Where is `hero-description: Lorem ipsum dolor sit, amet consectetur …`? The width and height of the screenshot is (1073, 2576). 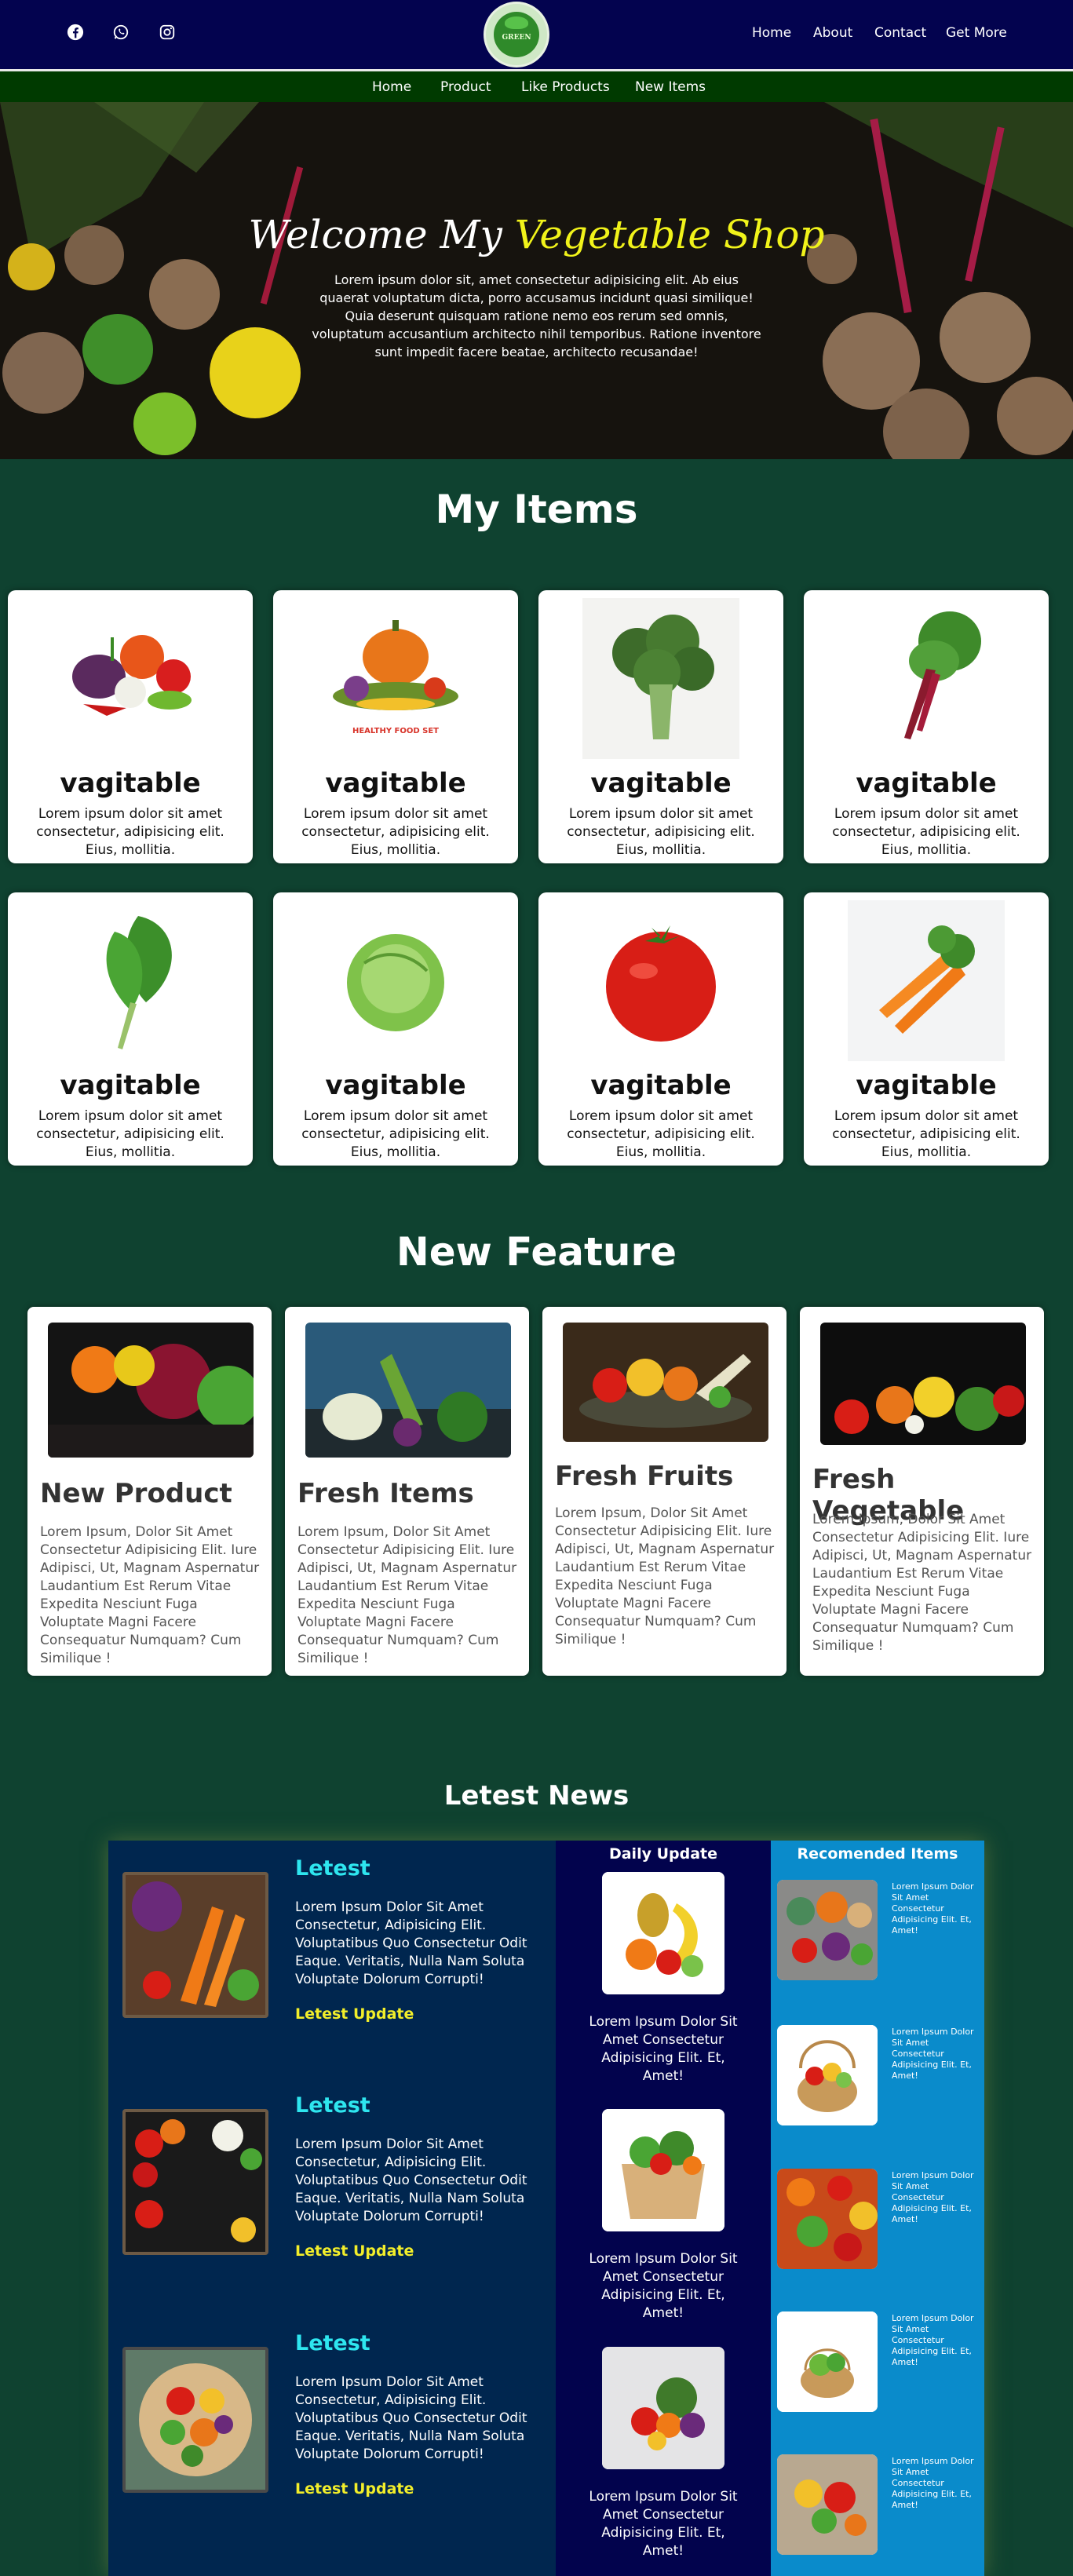 hero-description: Lorem ipsum dolor sit, amet consectetur … is located at coordinates (536, 315).